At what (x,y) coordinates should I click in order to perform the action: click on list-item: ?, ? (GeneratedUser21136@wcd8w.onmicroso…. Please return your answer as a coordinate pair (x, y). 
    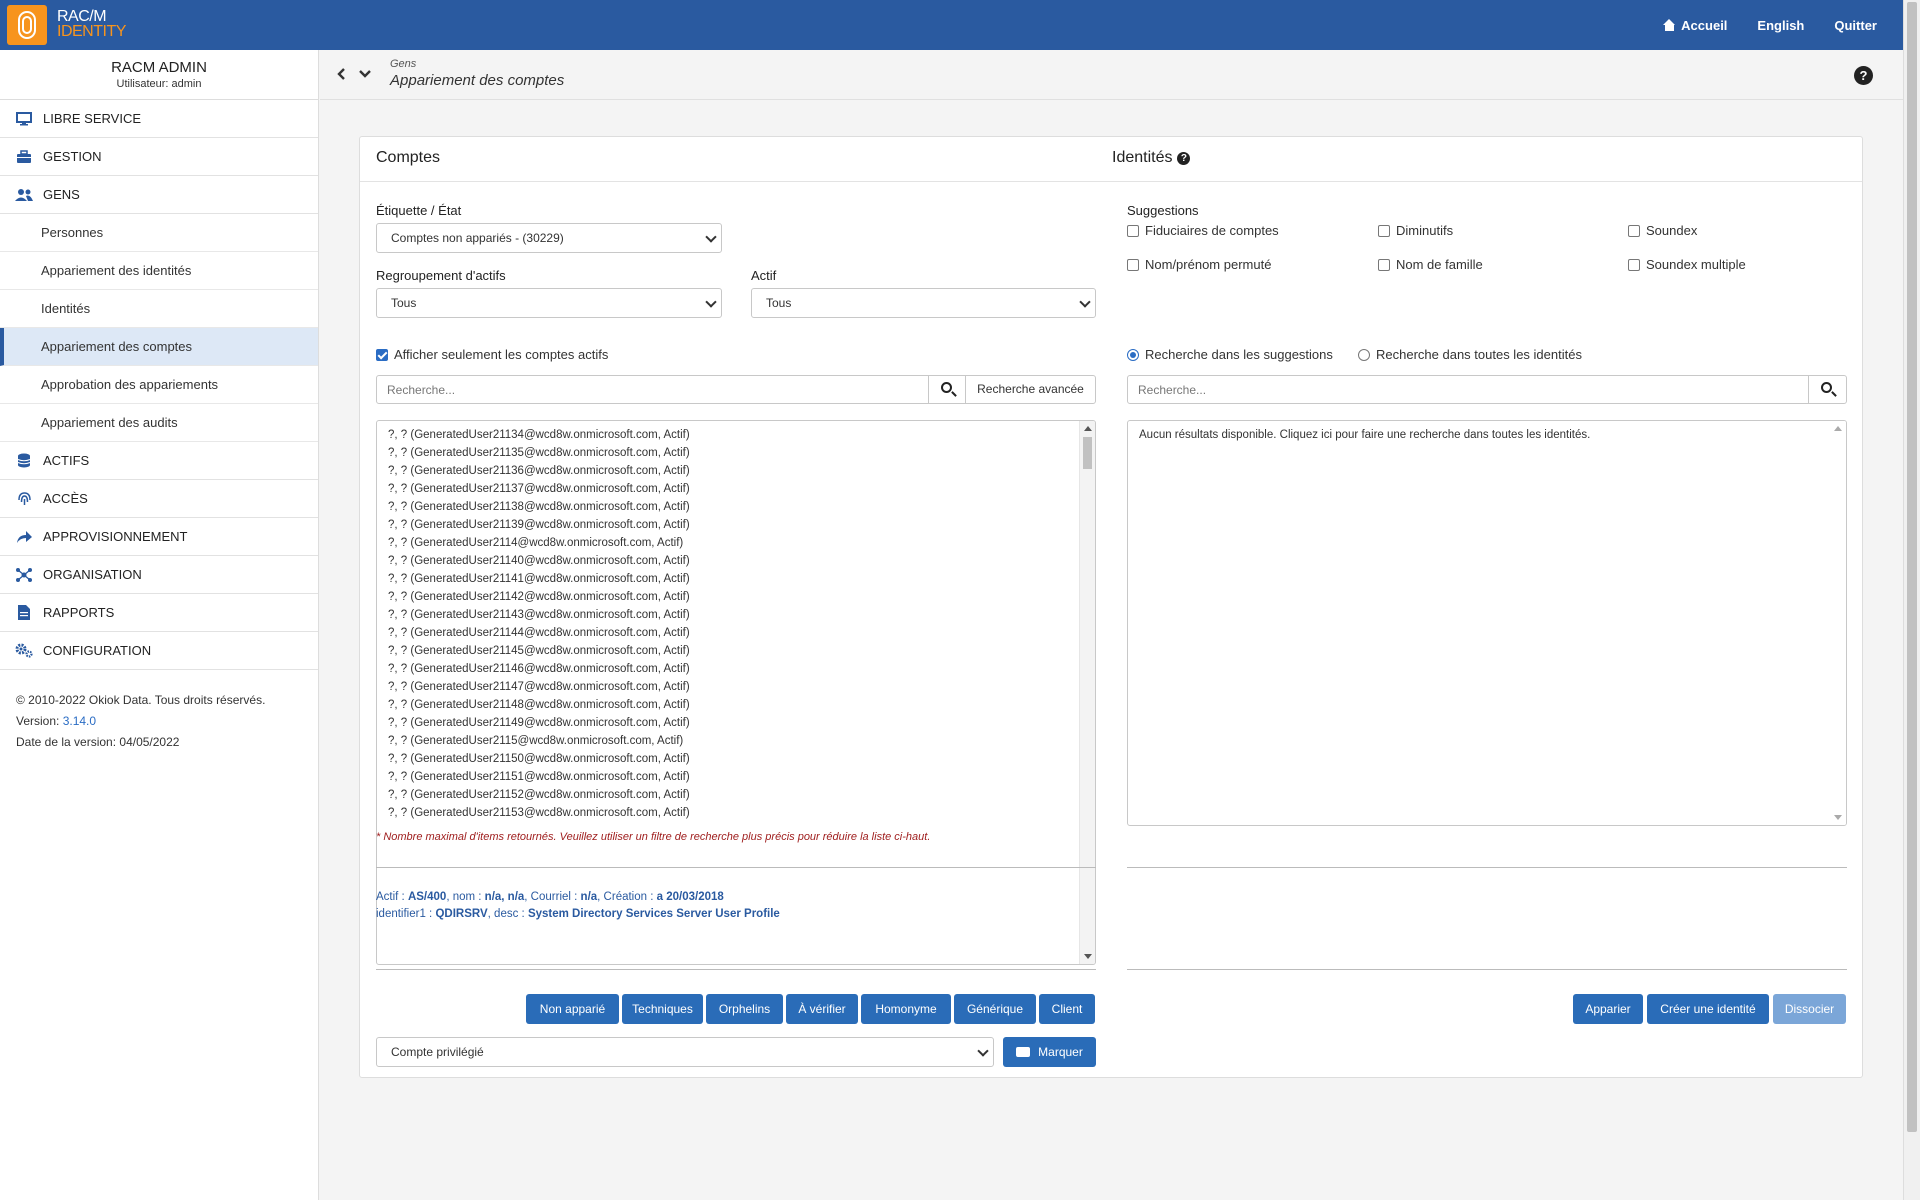
    Looking at the image, I should click on (539, 471).